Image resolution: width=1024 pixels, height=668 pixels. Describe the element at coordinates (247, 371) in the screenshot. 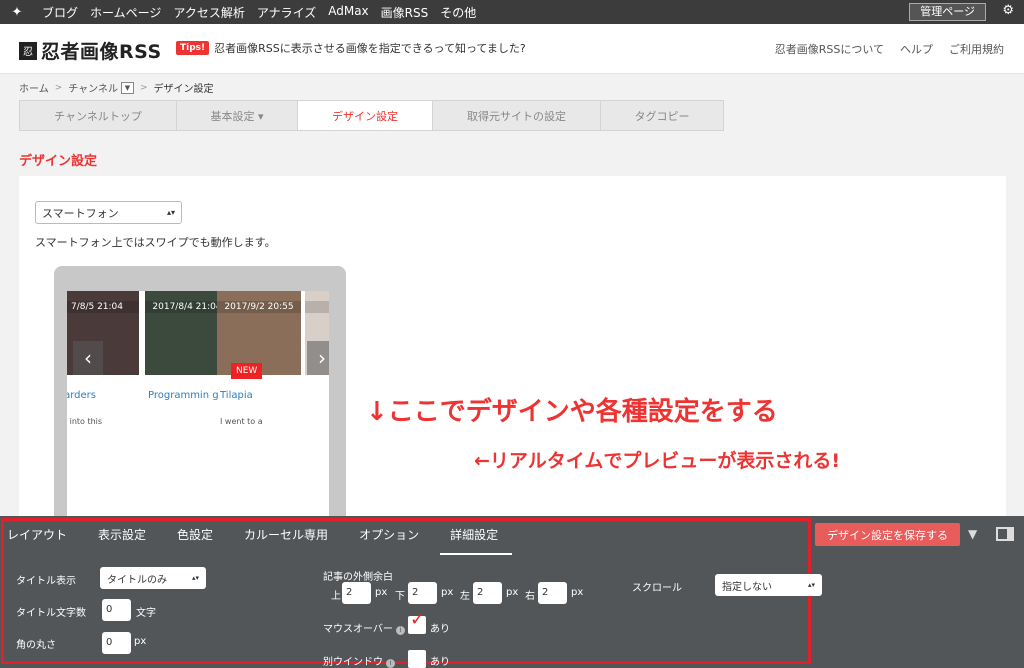

I see `new-badge: NEW` at that location.